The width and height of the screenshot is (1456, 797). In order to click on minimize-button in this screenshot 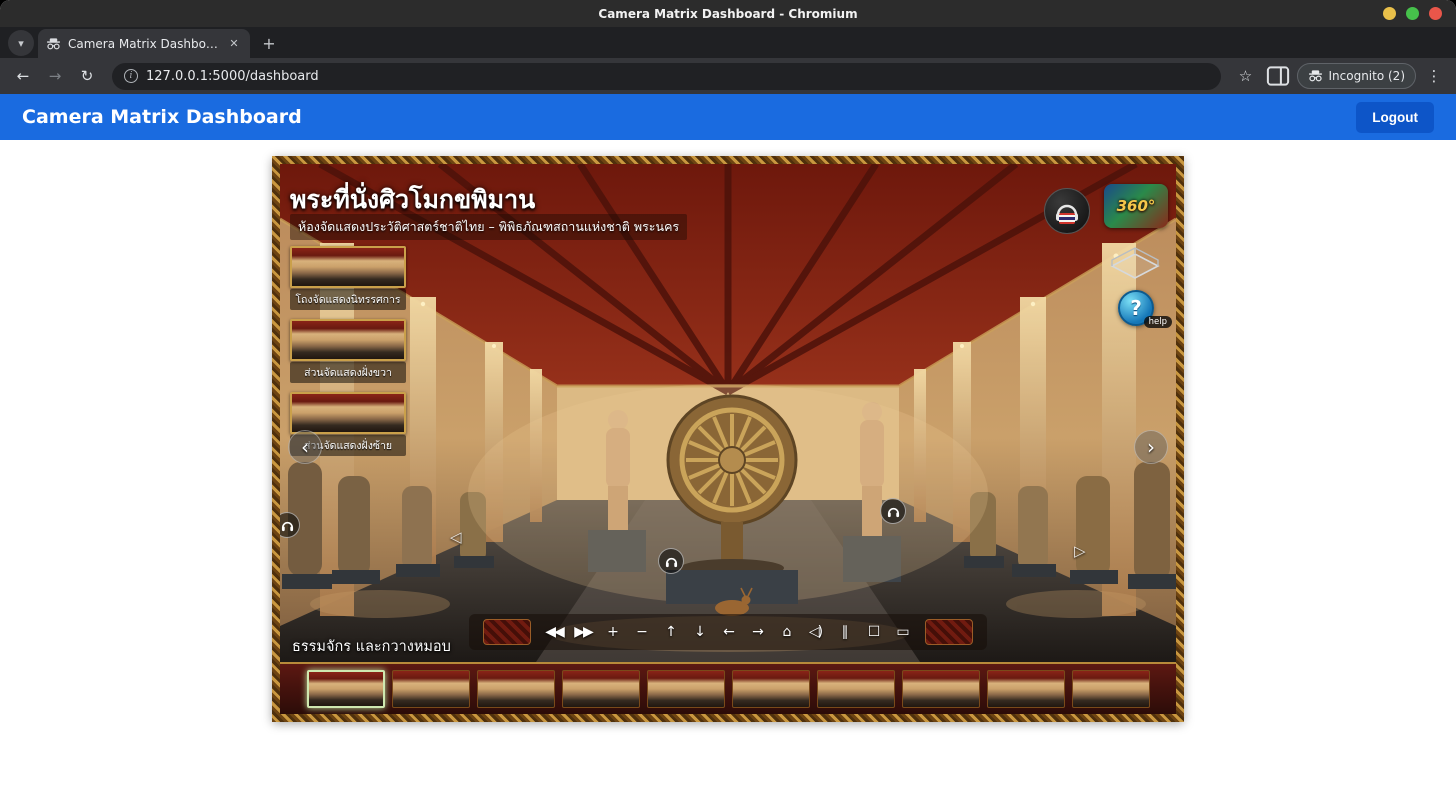, I will do `click(1389, 13)`.